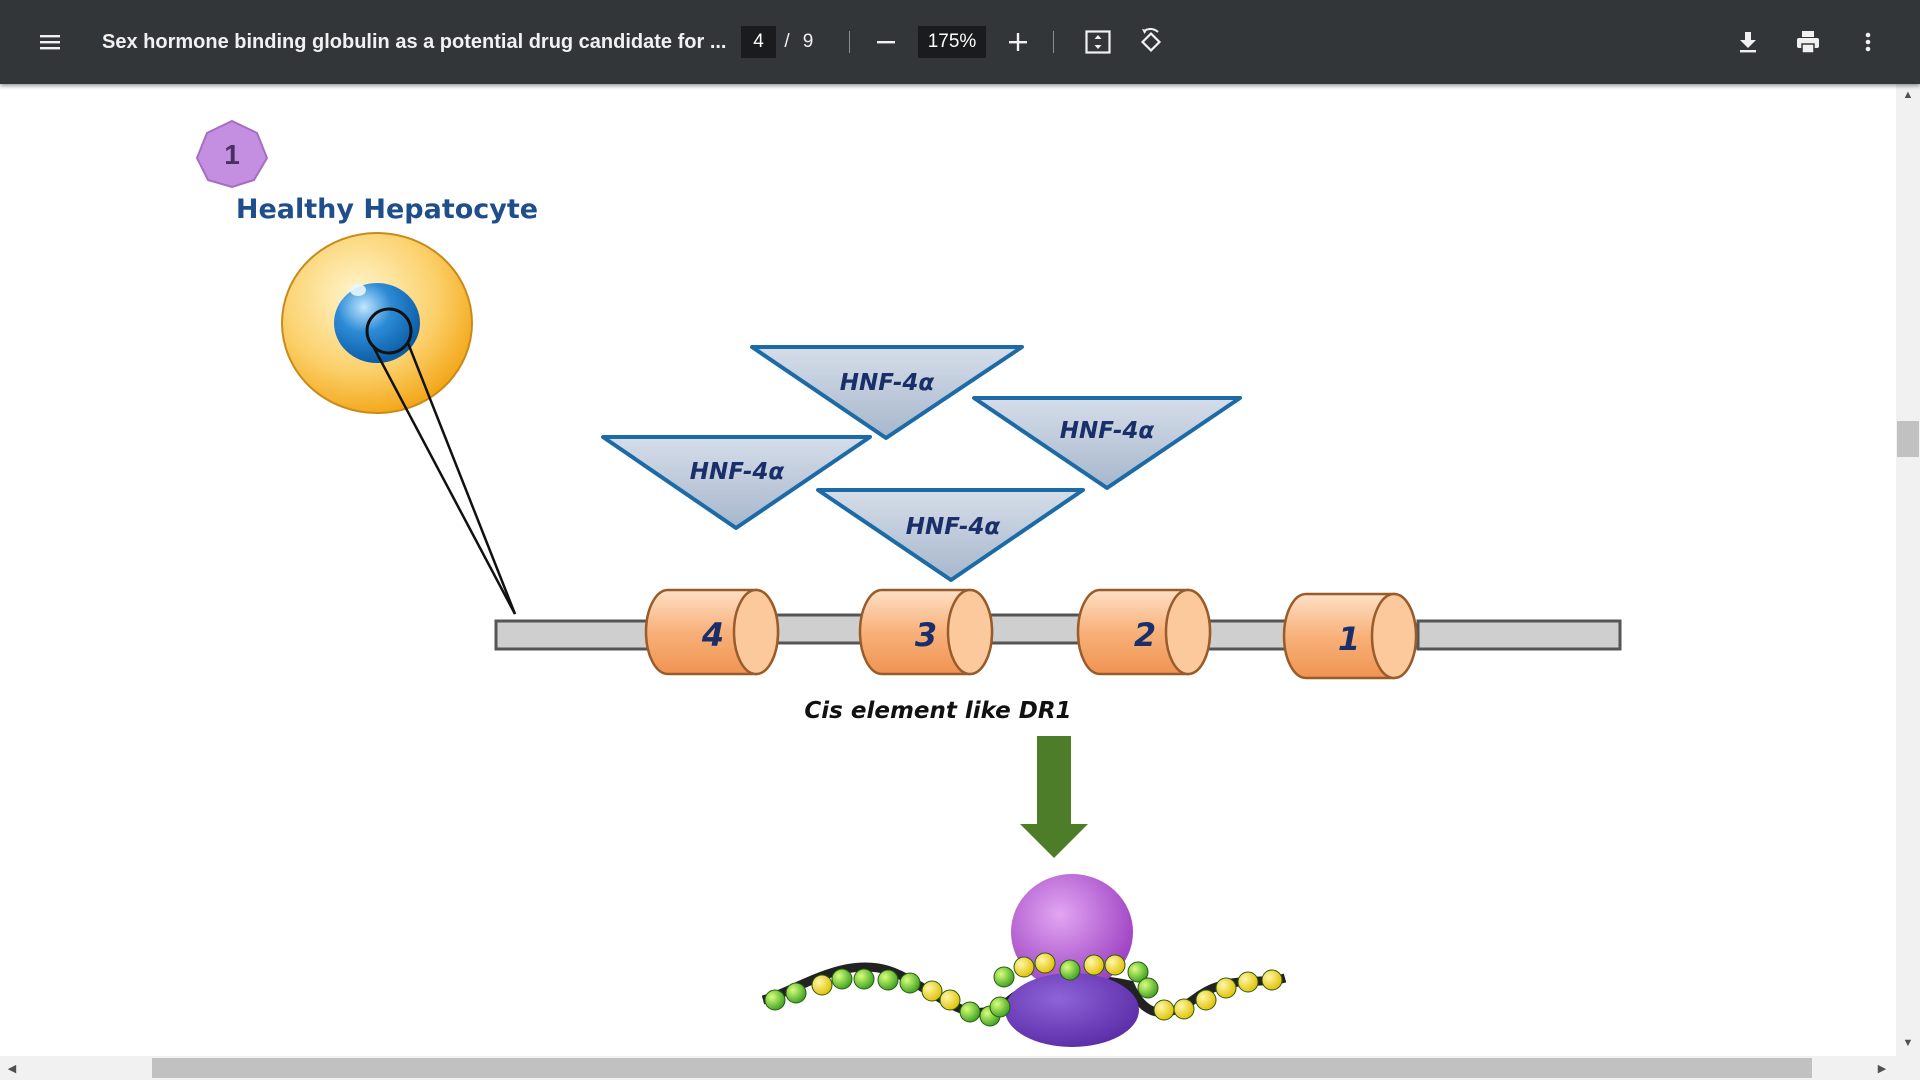 This screenshot has height=1080, width=1920. What do you see at coordinates (982, 1068) in the screenshot?
I see `horizontal-scroll-thumb` at bounding box center [982, 1068].